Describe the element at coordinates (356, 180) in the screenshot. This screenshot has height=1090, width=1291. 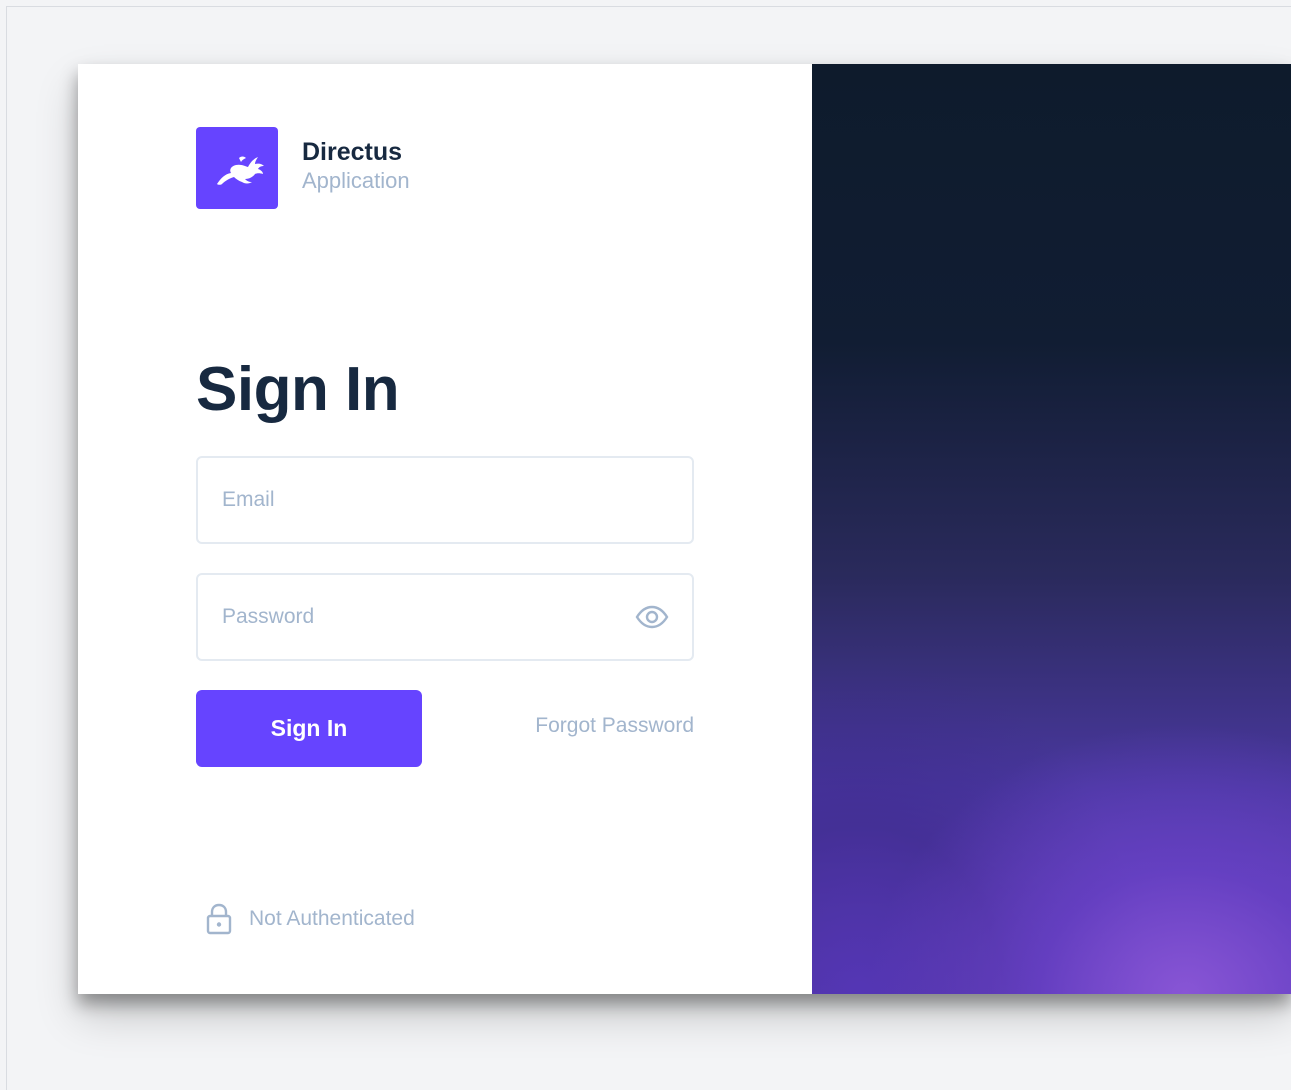
I see `brand-subtitle: Application` at that location.